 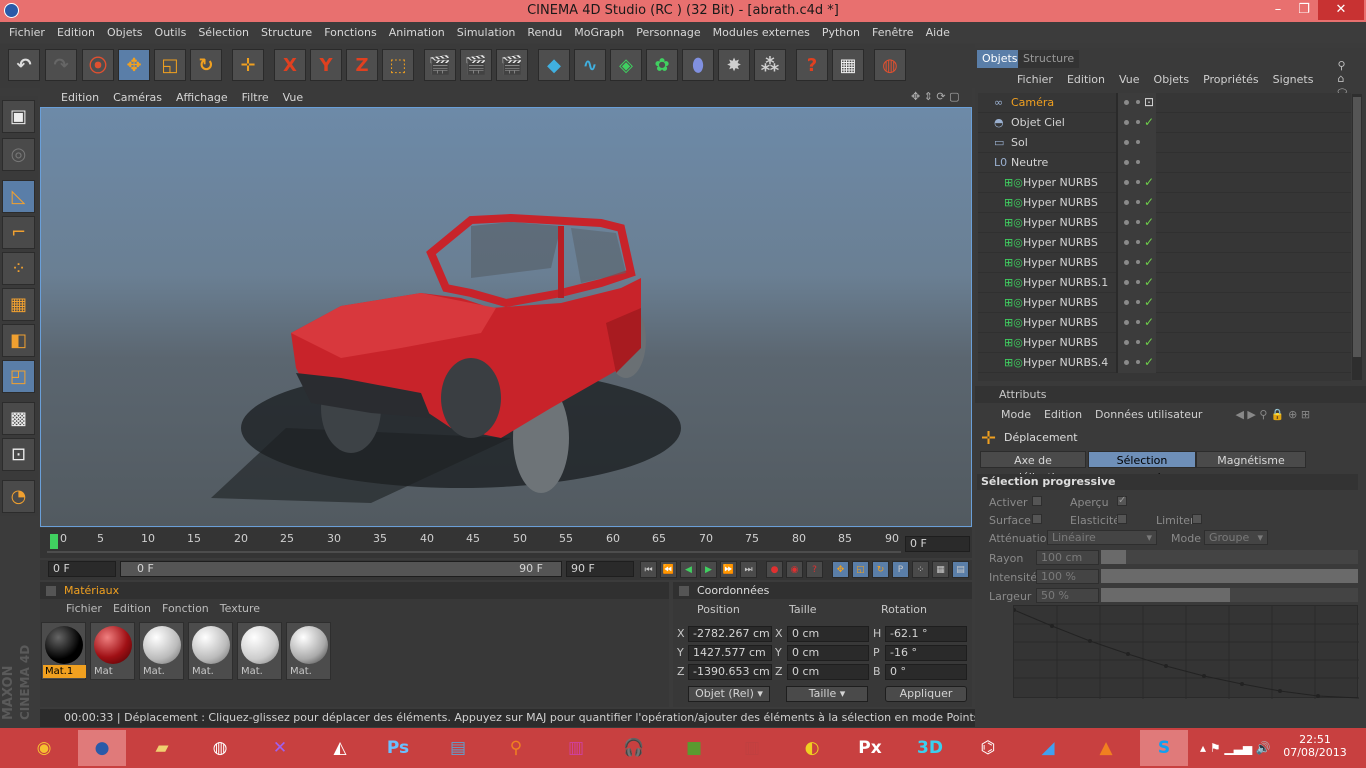 I want to click on tab-objets: Objets, so click(x=1000, y=59).